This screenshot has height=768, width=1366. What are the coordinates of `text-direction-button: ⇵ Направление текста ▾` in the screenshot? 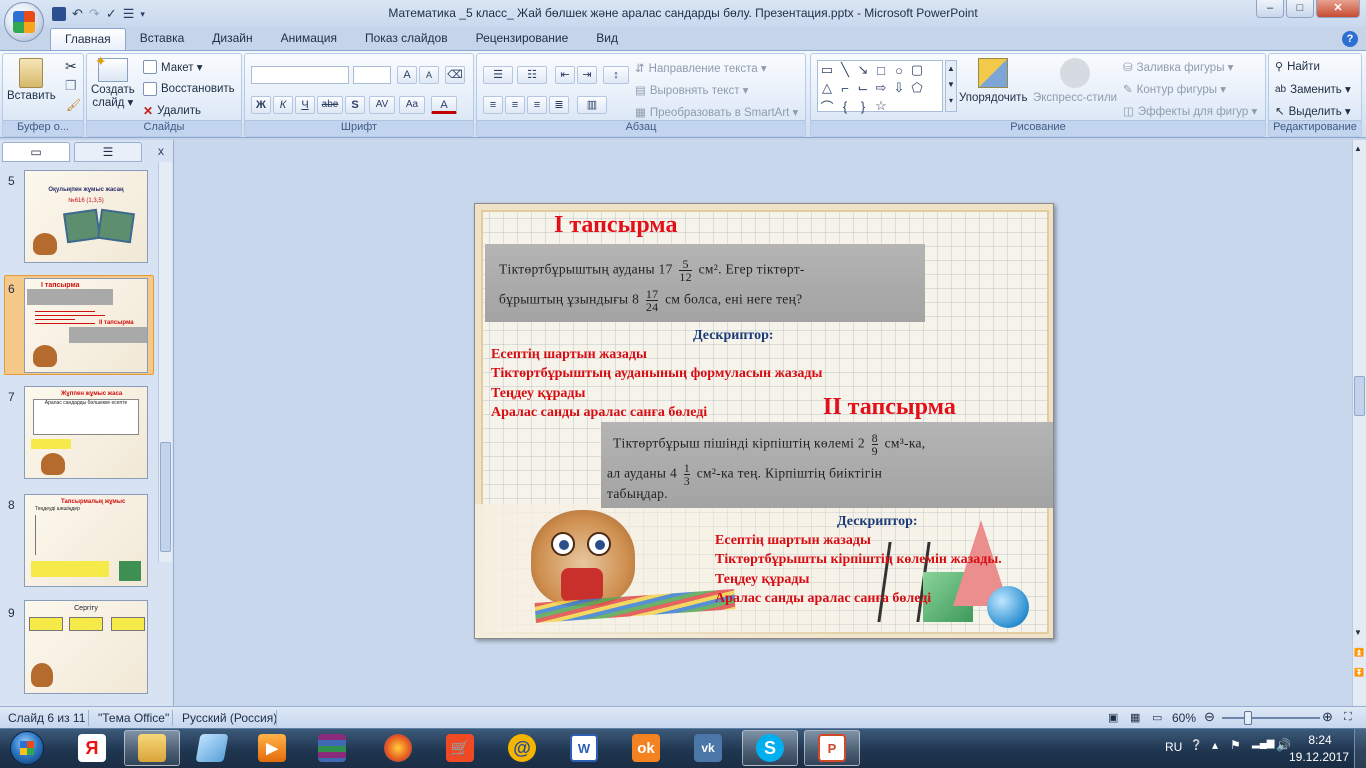 It's located at (701, 68).